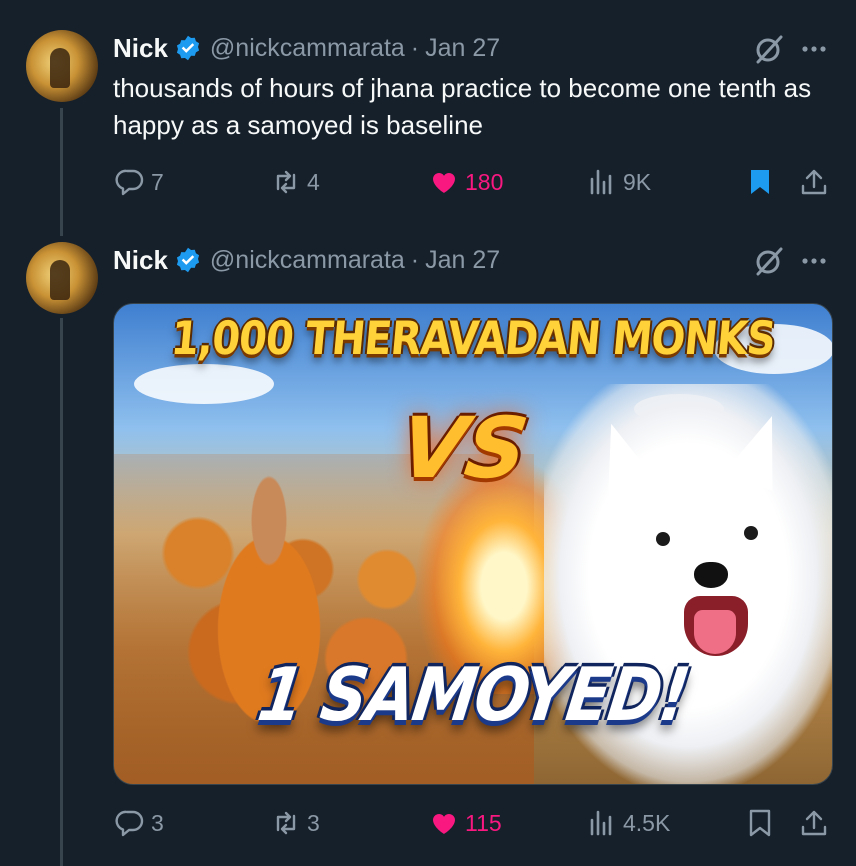  What do you see at coordinates (814, 823) in the screenshot?
I see `share-icon` at bounding box center [814, 823].